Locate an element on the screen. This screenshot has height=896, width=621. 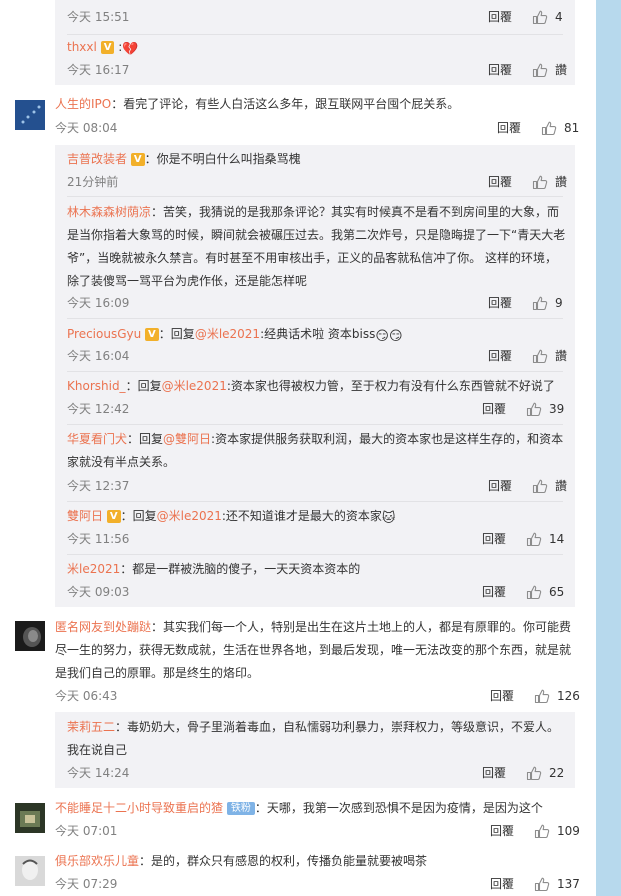
cat-emoji-icon: 🐱 is located at coordinates (388, 518).